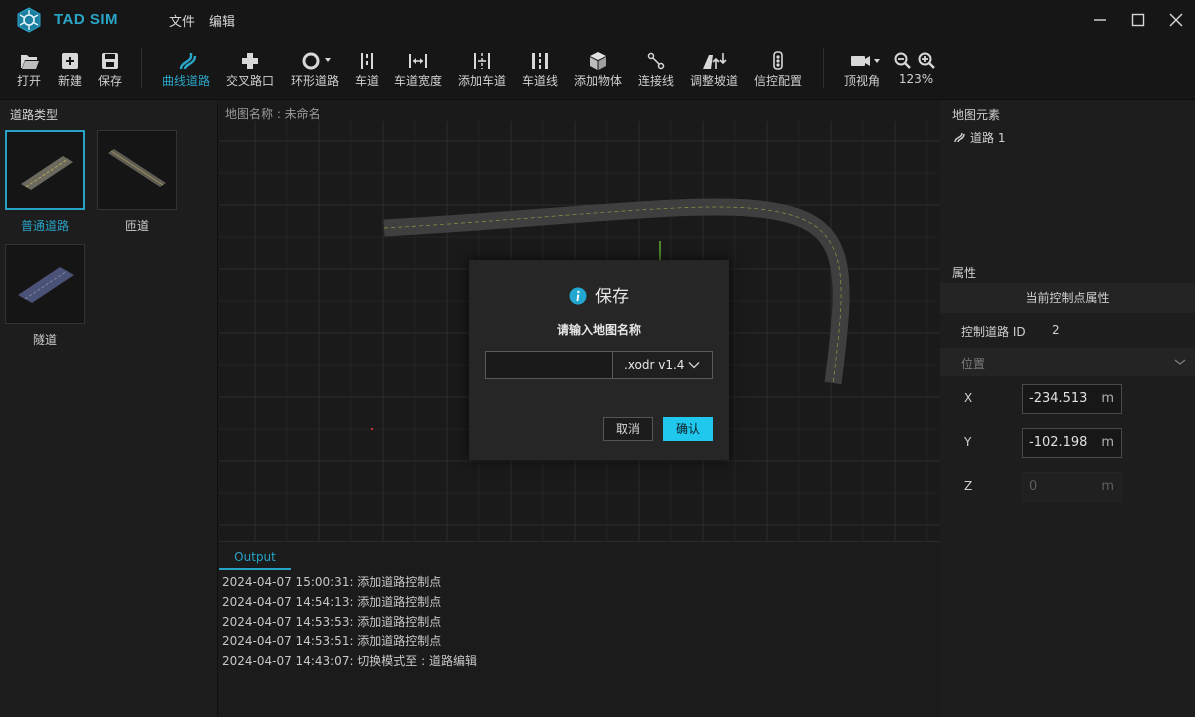  I want to click on zoom-level: 123%, so click(916, 79).